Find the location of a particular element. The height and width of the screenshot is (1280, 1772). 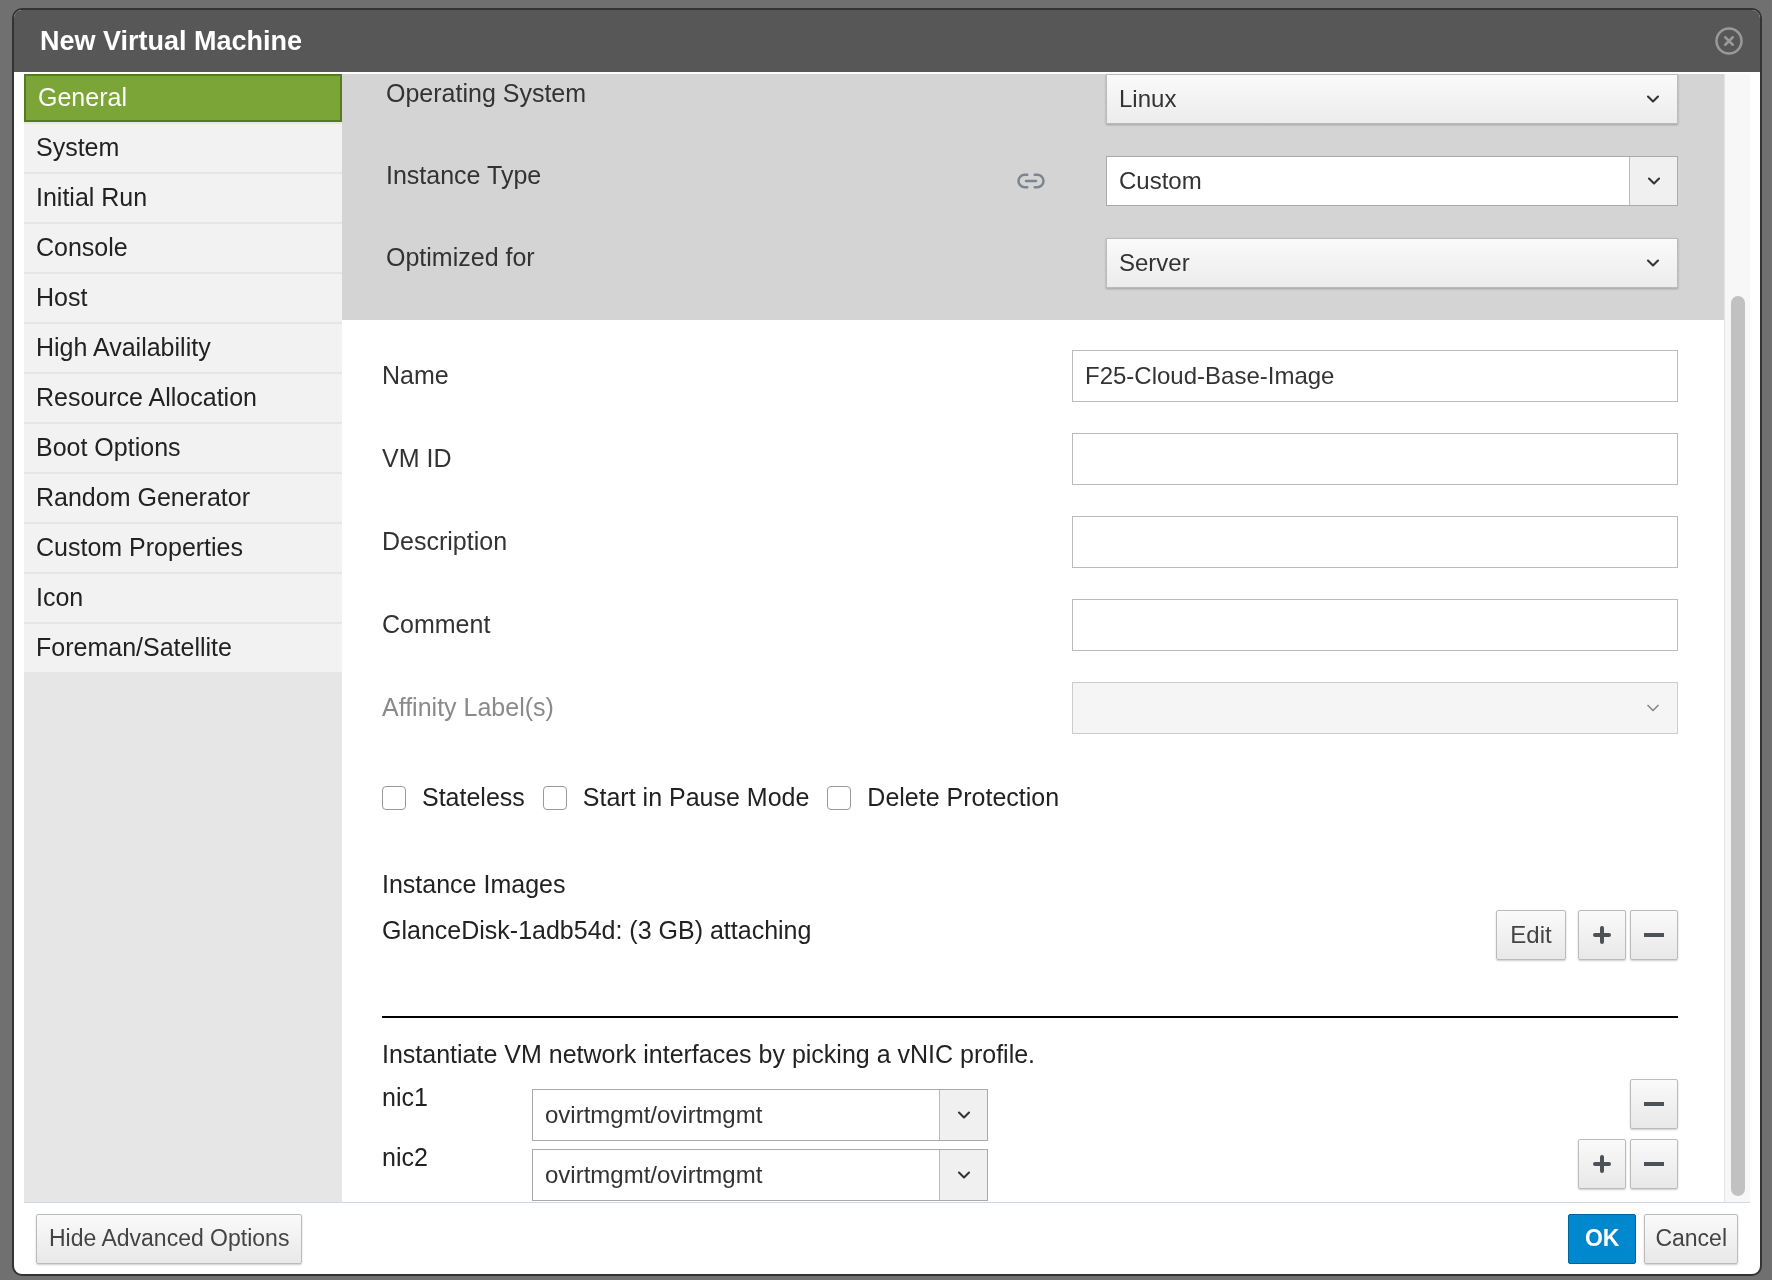

hide-advanced-button: Hide Advanced Options is located at coordinates (169, 1238).